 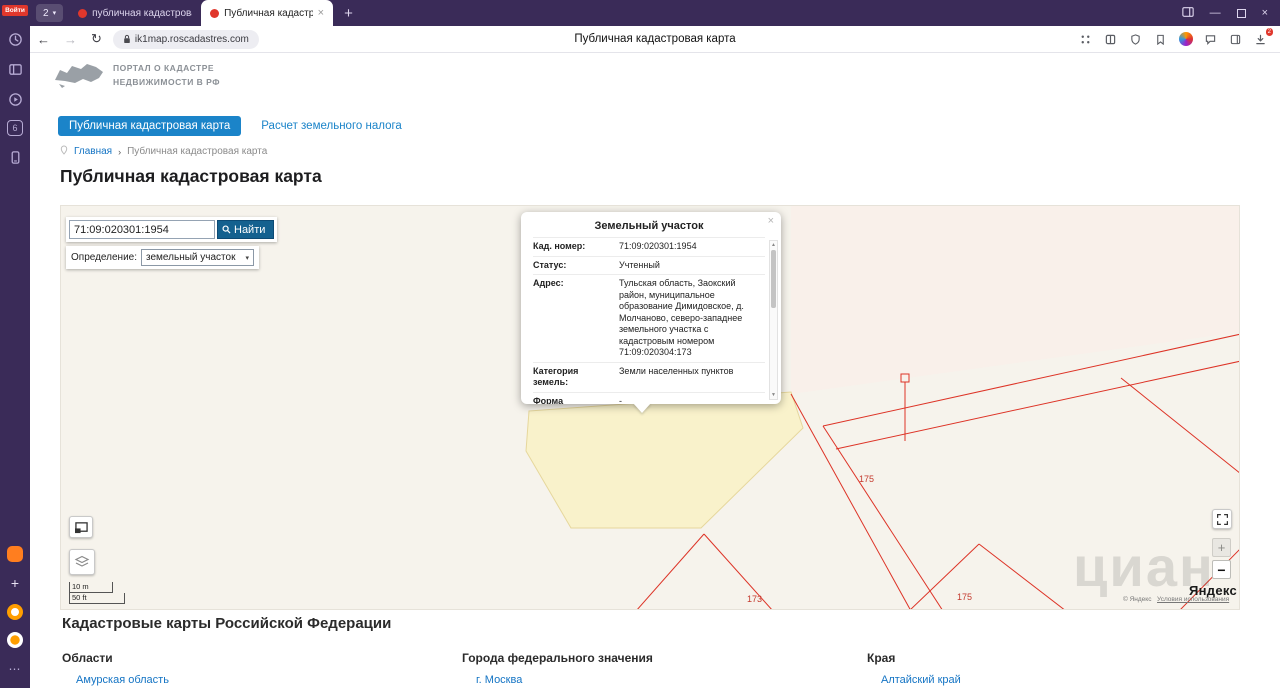 I want to click on zoom-in-button: +, so click(x=1221, y=547).